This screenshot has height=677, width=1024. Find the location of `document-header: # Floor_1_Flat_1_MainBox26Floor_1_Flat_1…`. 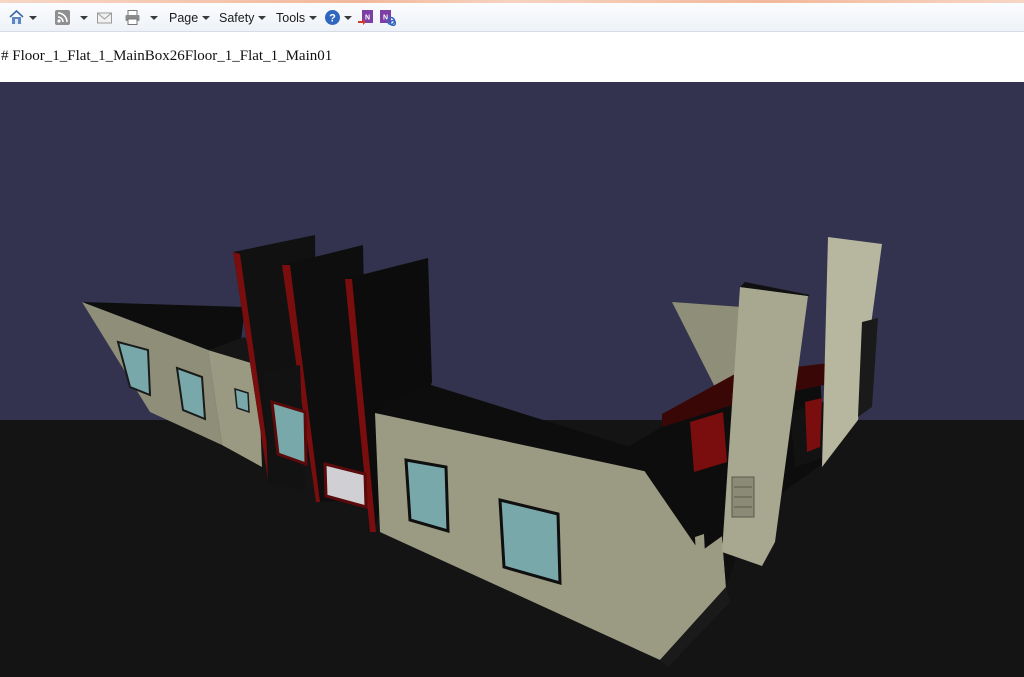

document-header: # Floor_1_Flat_1_MainBox26Floor_1_Flat_1… is located at coordinates (512, 57).